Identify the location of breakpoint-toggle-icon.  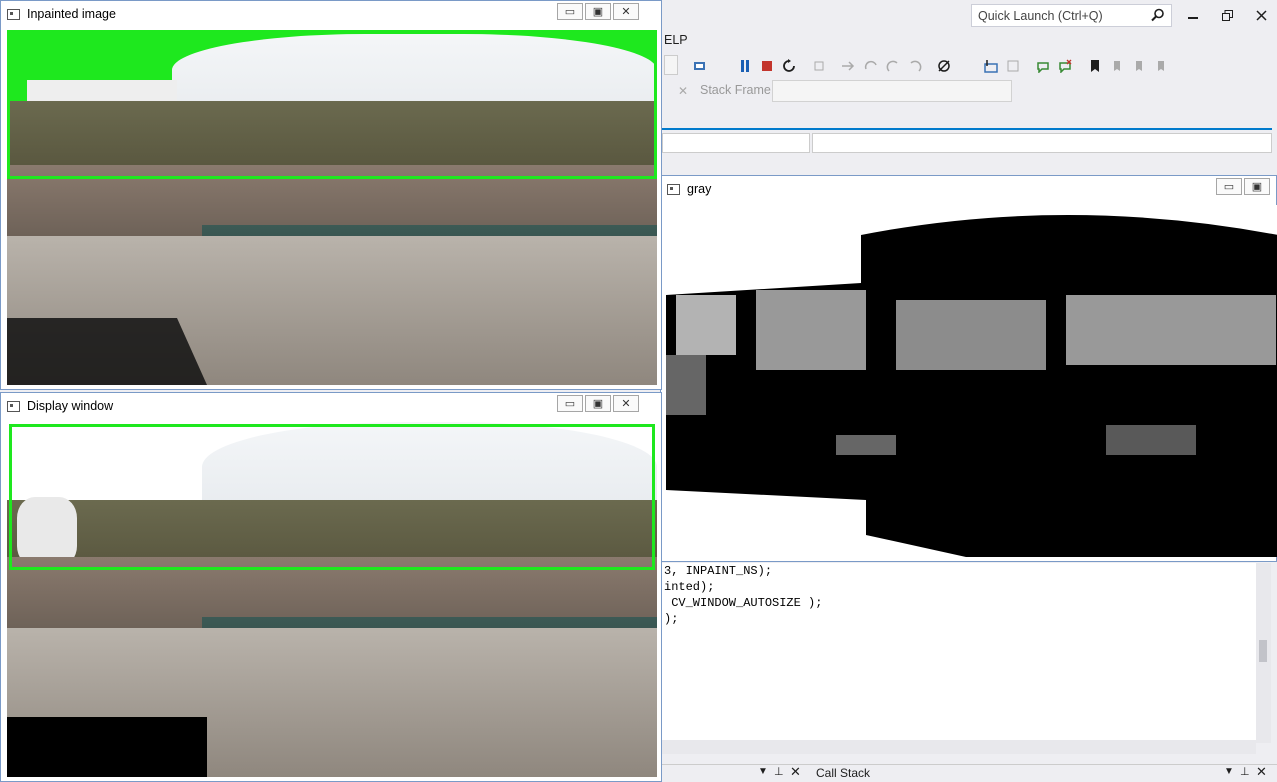
(945, 66).